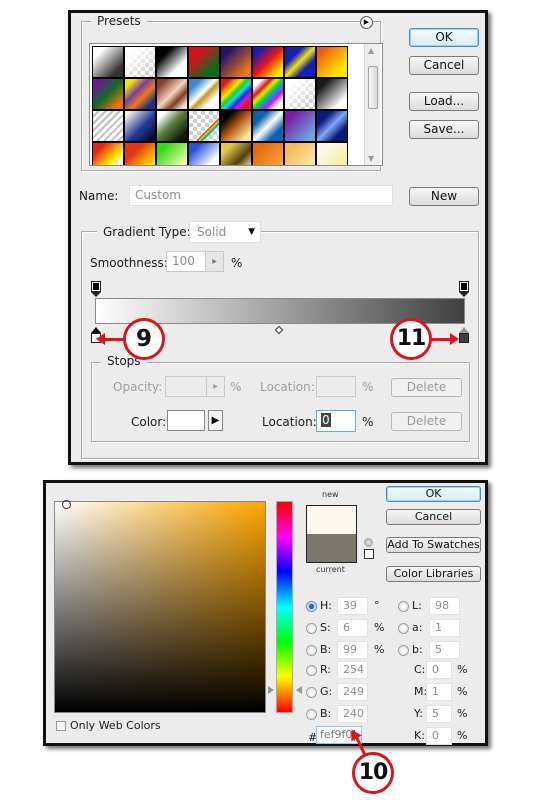  What do you see at coordinates (439, 692) in the screenshot?
I see `cmyk-input-1: 1` at bounding box center [439, 692].